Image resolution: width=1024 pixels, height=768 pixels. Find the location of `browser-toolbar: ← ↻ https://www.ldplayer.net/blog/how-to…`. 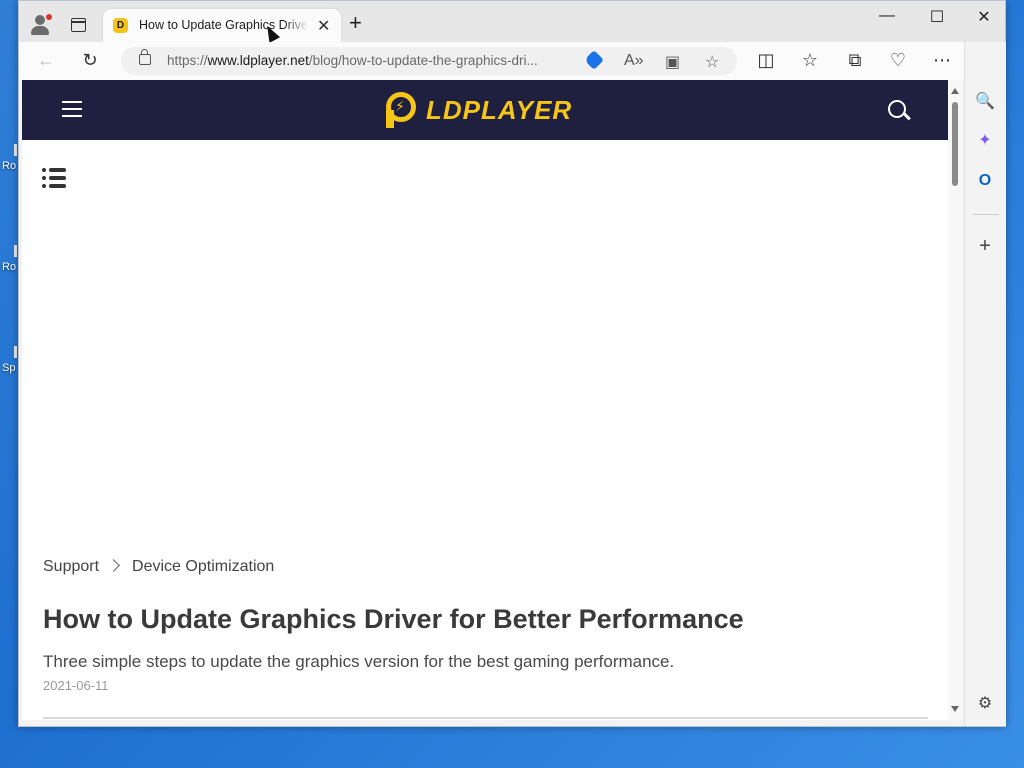

browser-toolbar: ← ↻ https://www.ldplayer.net/blog/how-to… is located at coordinates (512, 61).